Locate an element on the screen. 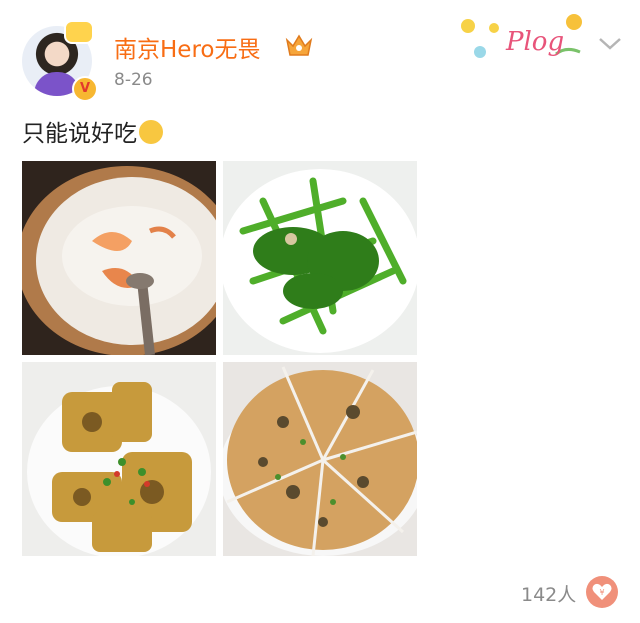 Image resolution: width=640 pixels, height=623 pixels. plog-sticker: Plog is located at coordinates (521, 36).